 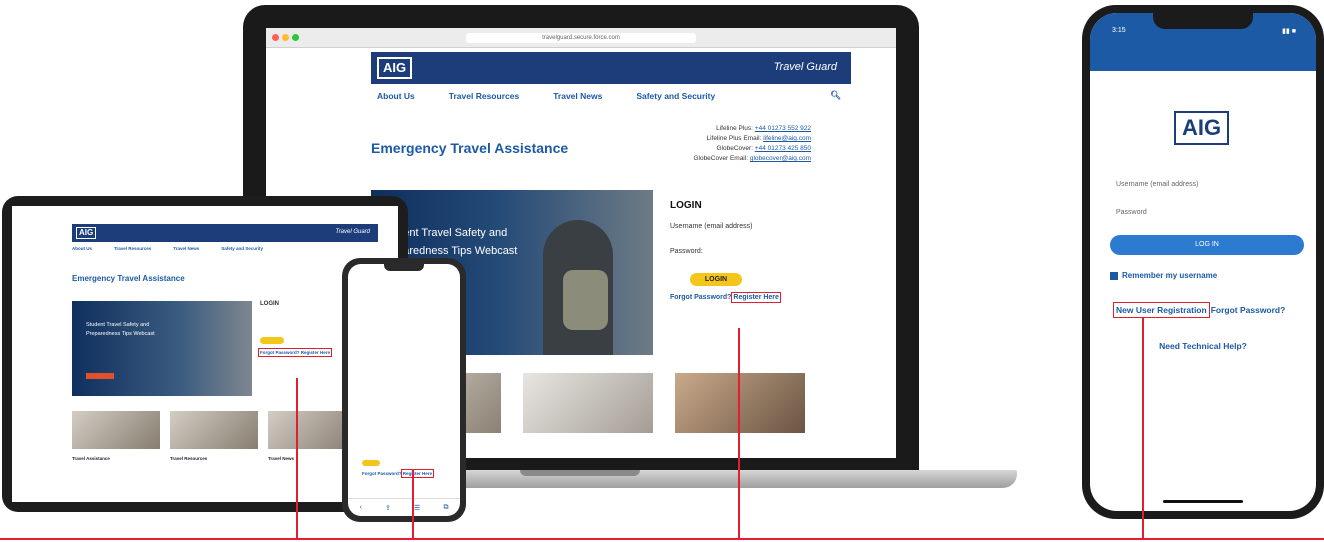 I want to click on status-time: 3:15, so click(x=1119, y=30).